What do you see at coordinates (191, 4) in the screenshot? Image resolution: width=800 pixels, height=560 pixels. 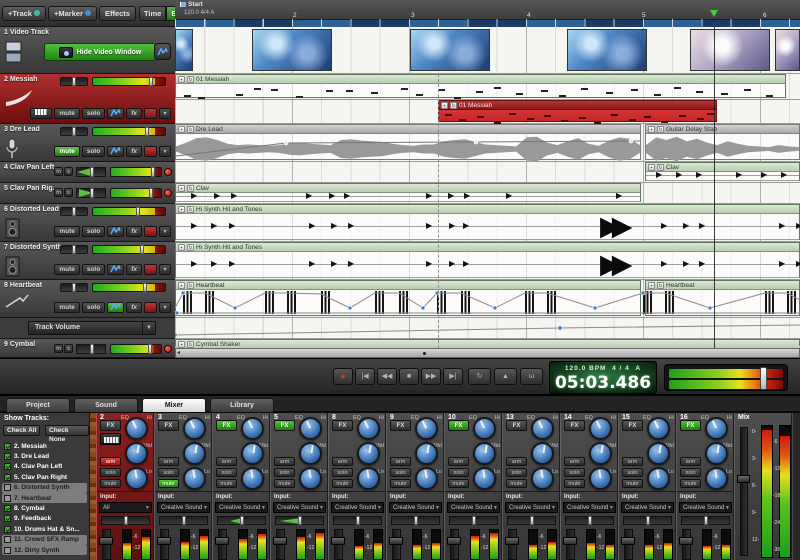 I see `start-marker: Start` at bounding box center [191, 4].